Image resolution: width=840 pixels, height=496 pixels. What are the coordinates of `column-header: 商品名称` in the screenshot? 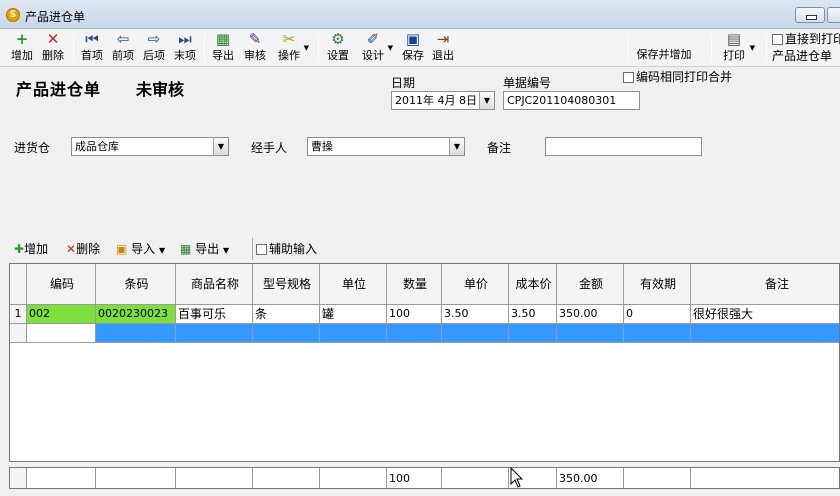 It's located at (214, 284).